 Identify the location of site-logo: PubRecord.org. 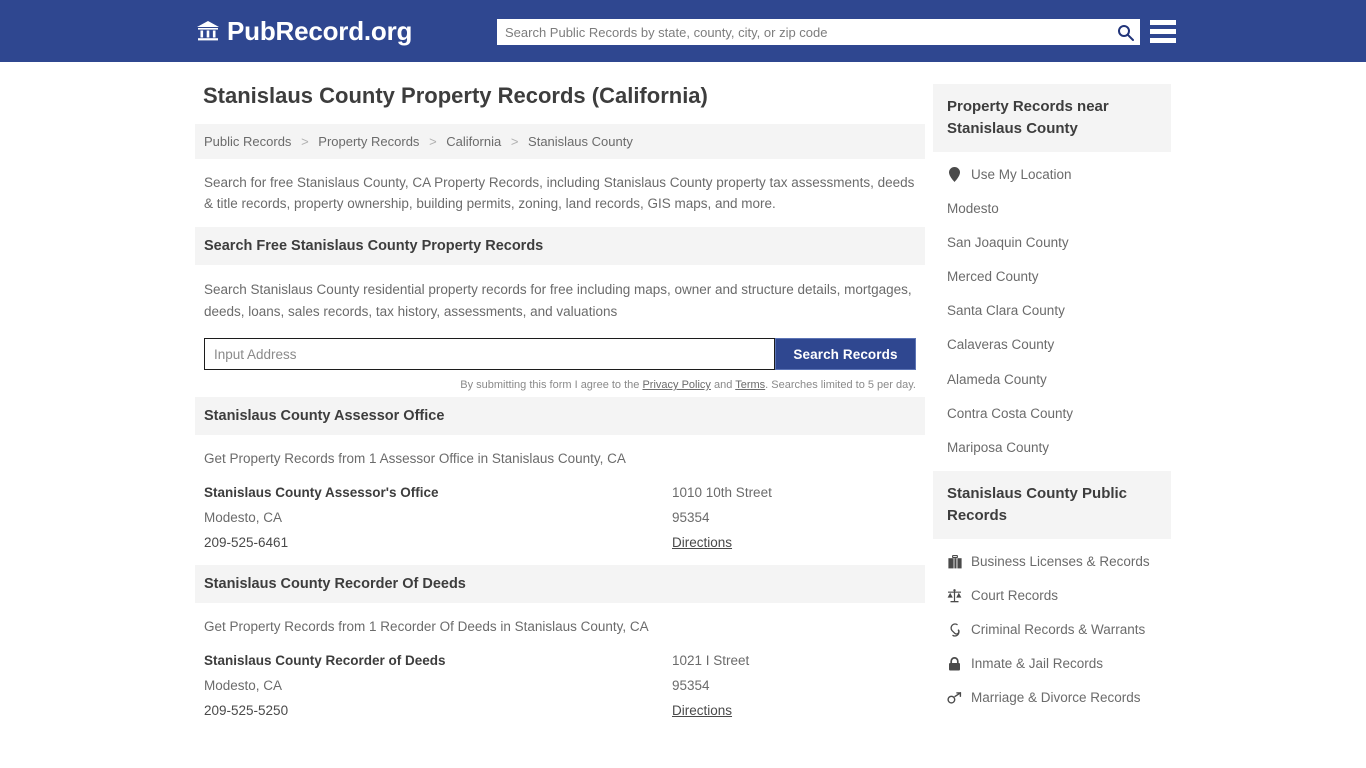
(303, 31).